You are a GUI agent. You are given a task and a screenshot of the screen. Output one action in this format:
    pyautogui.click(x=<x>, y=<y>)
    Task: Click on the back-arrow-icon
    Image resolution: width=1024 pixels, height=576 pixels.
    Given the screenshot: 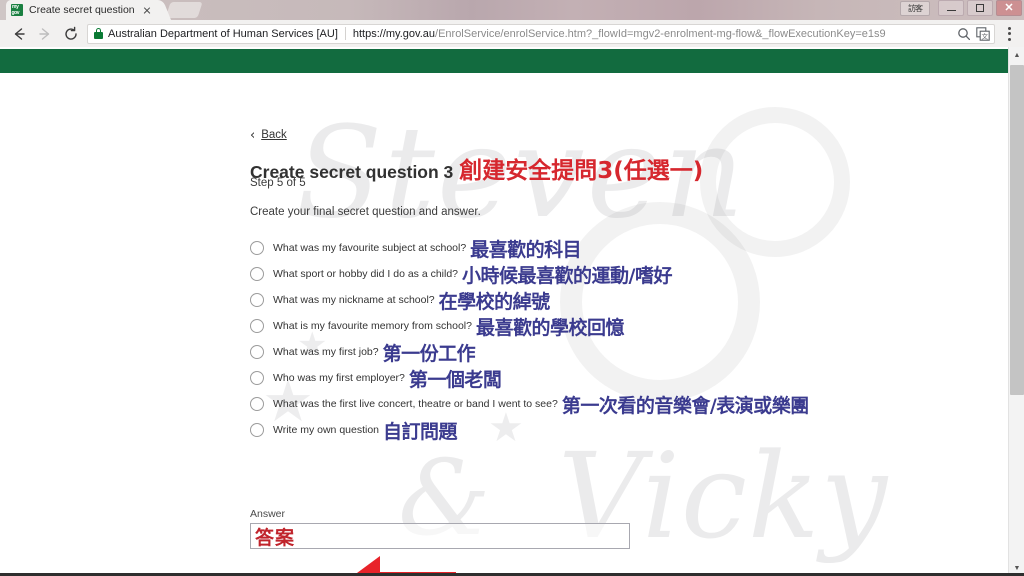 What is the action you would take?
    pyautogui.click(x=19, y=33)
    